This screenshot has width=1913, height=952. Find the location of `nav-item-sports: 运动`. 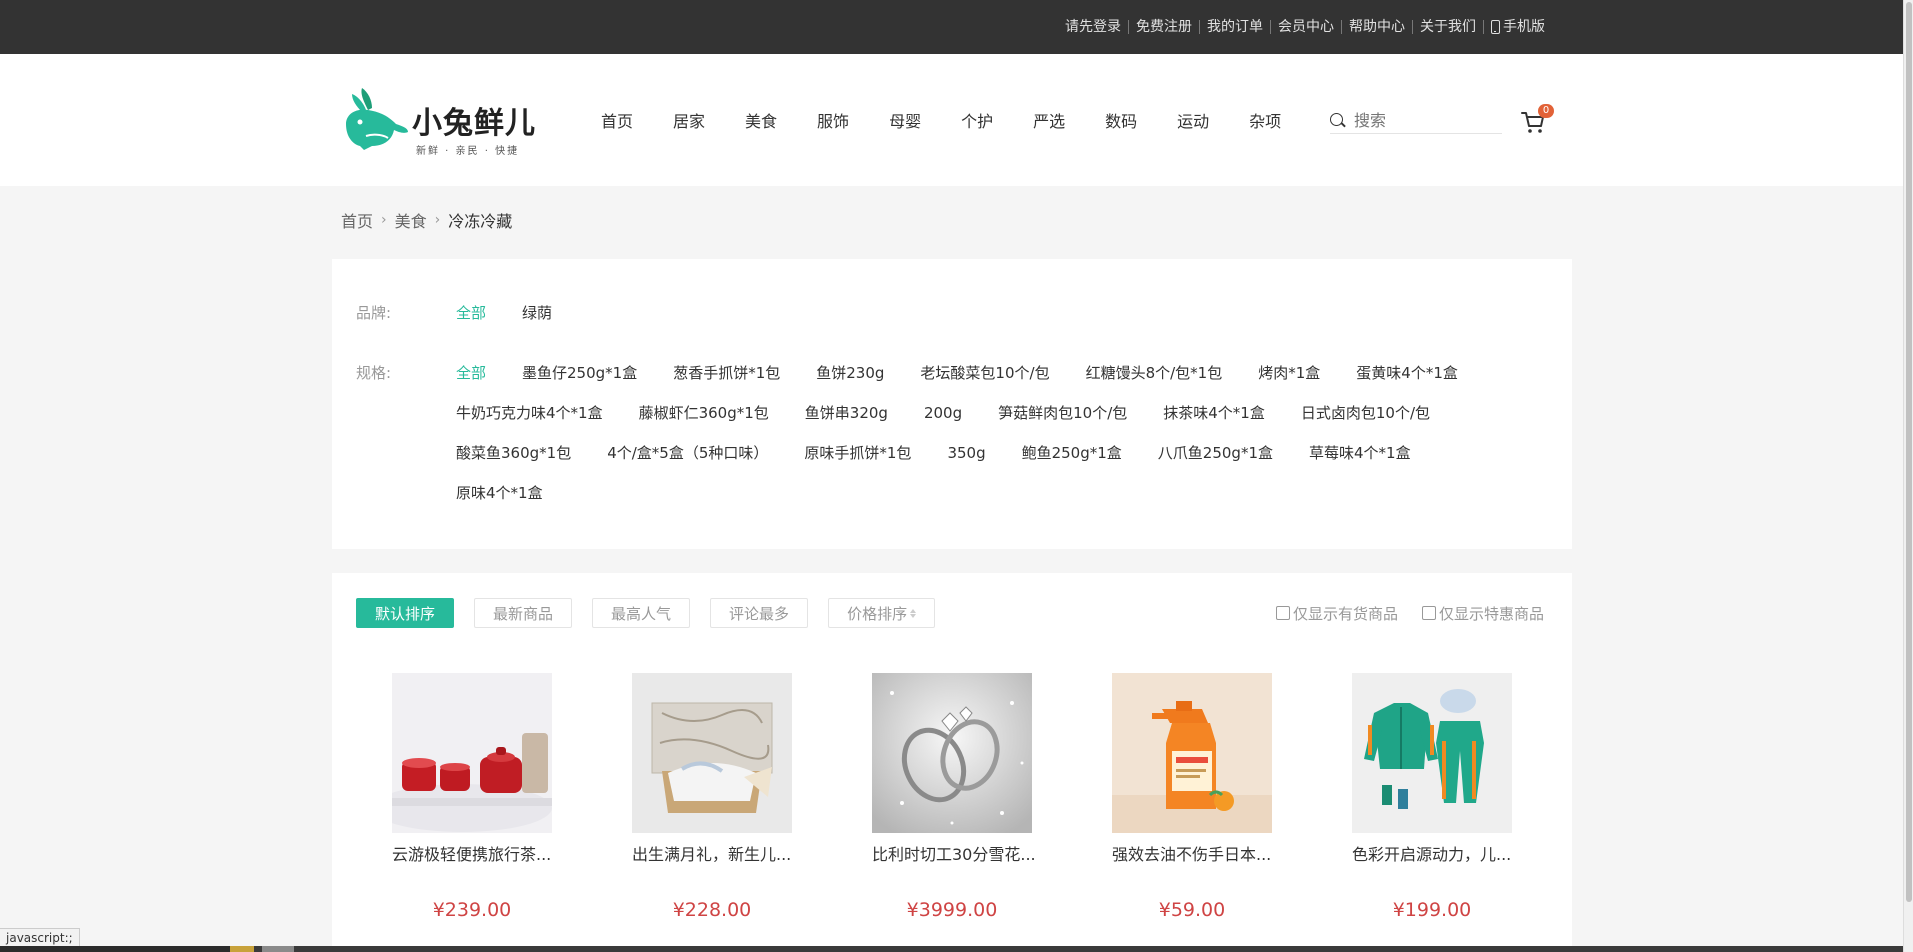

nav-item-sports: 运动 is located at coordinates (1193, 120).